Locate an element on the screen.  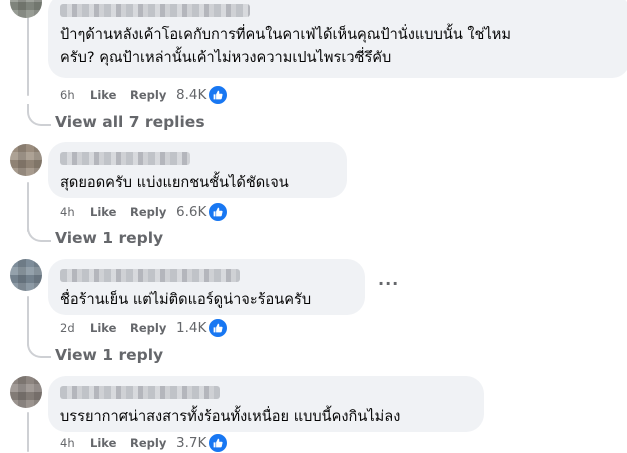
reaction-count: 1.4K is located at coordinates (191, 328).